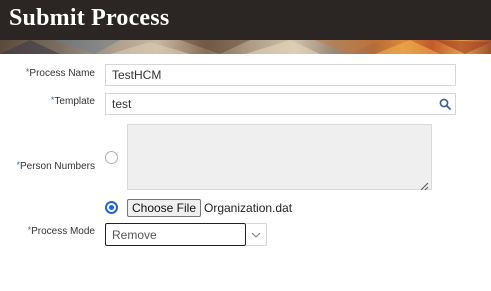 Image resolution: width=491 pixels, height=291 pixels. What do you see at coordinates (424, 184) in the screenshot?
I see `resize-handle-icon` at bounding box center [424, 184].